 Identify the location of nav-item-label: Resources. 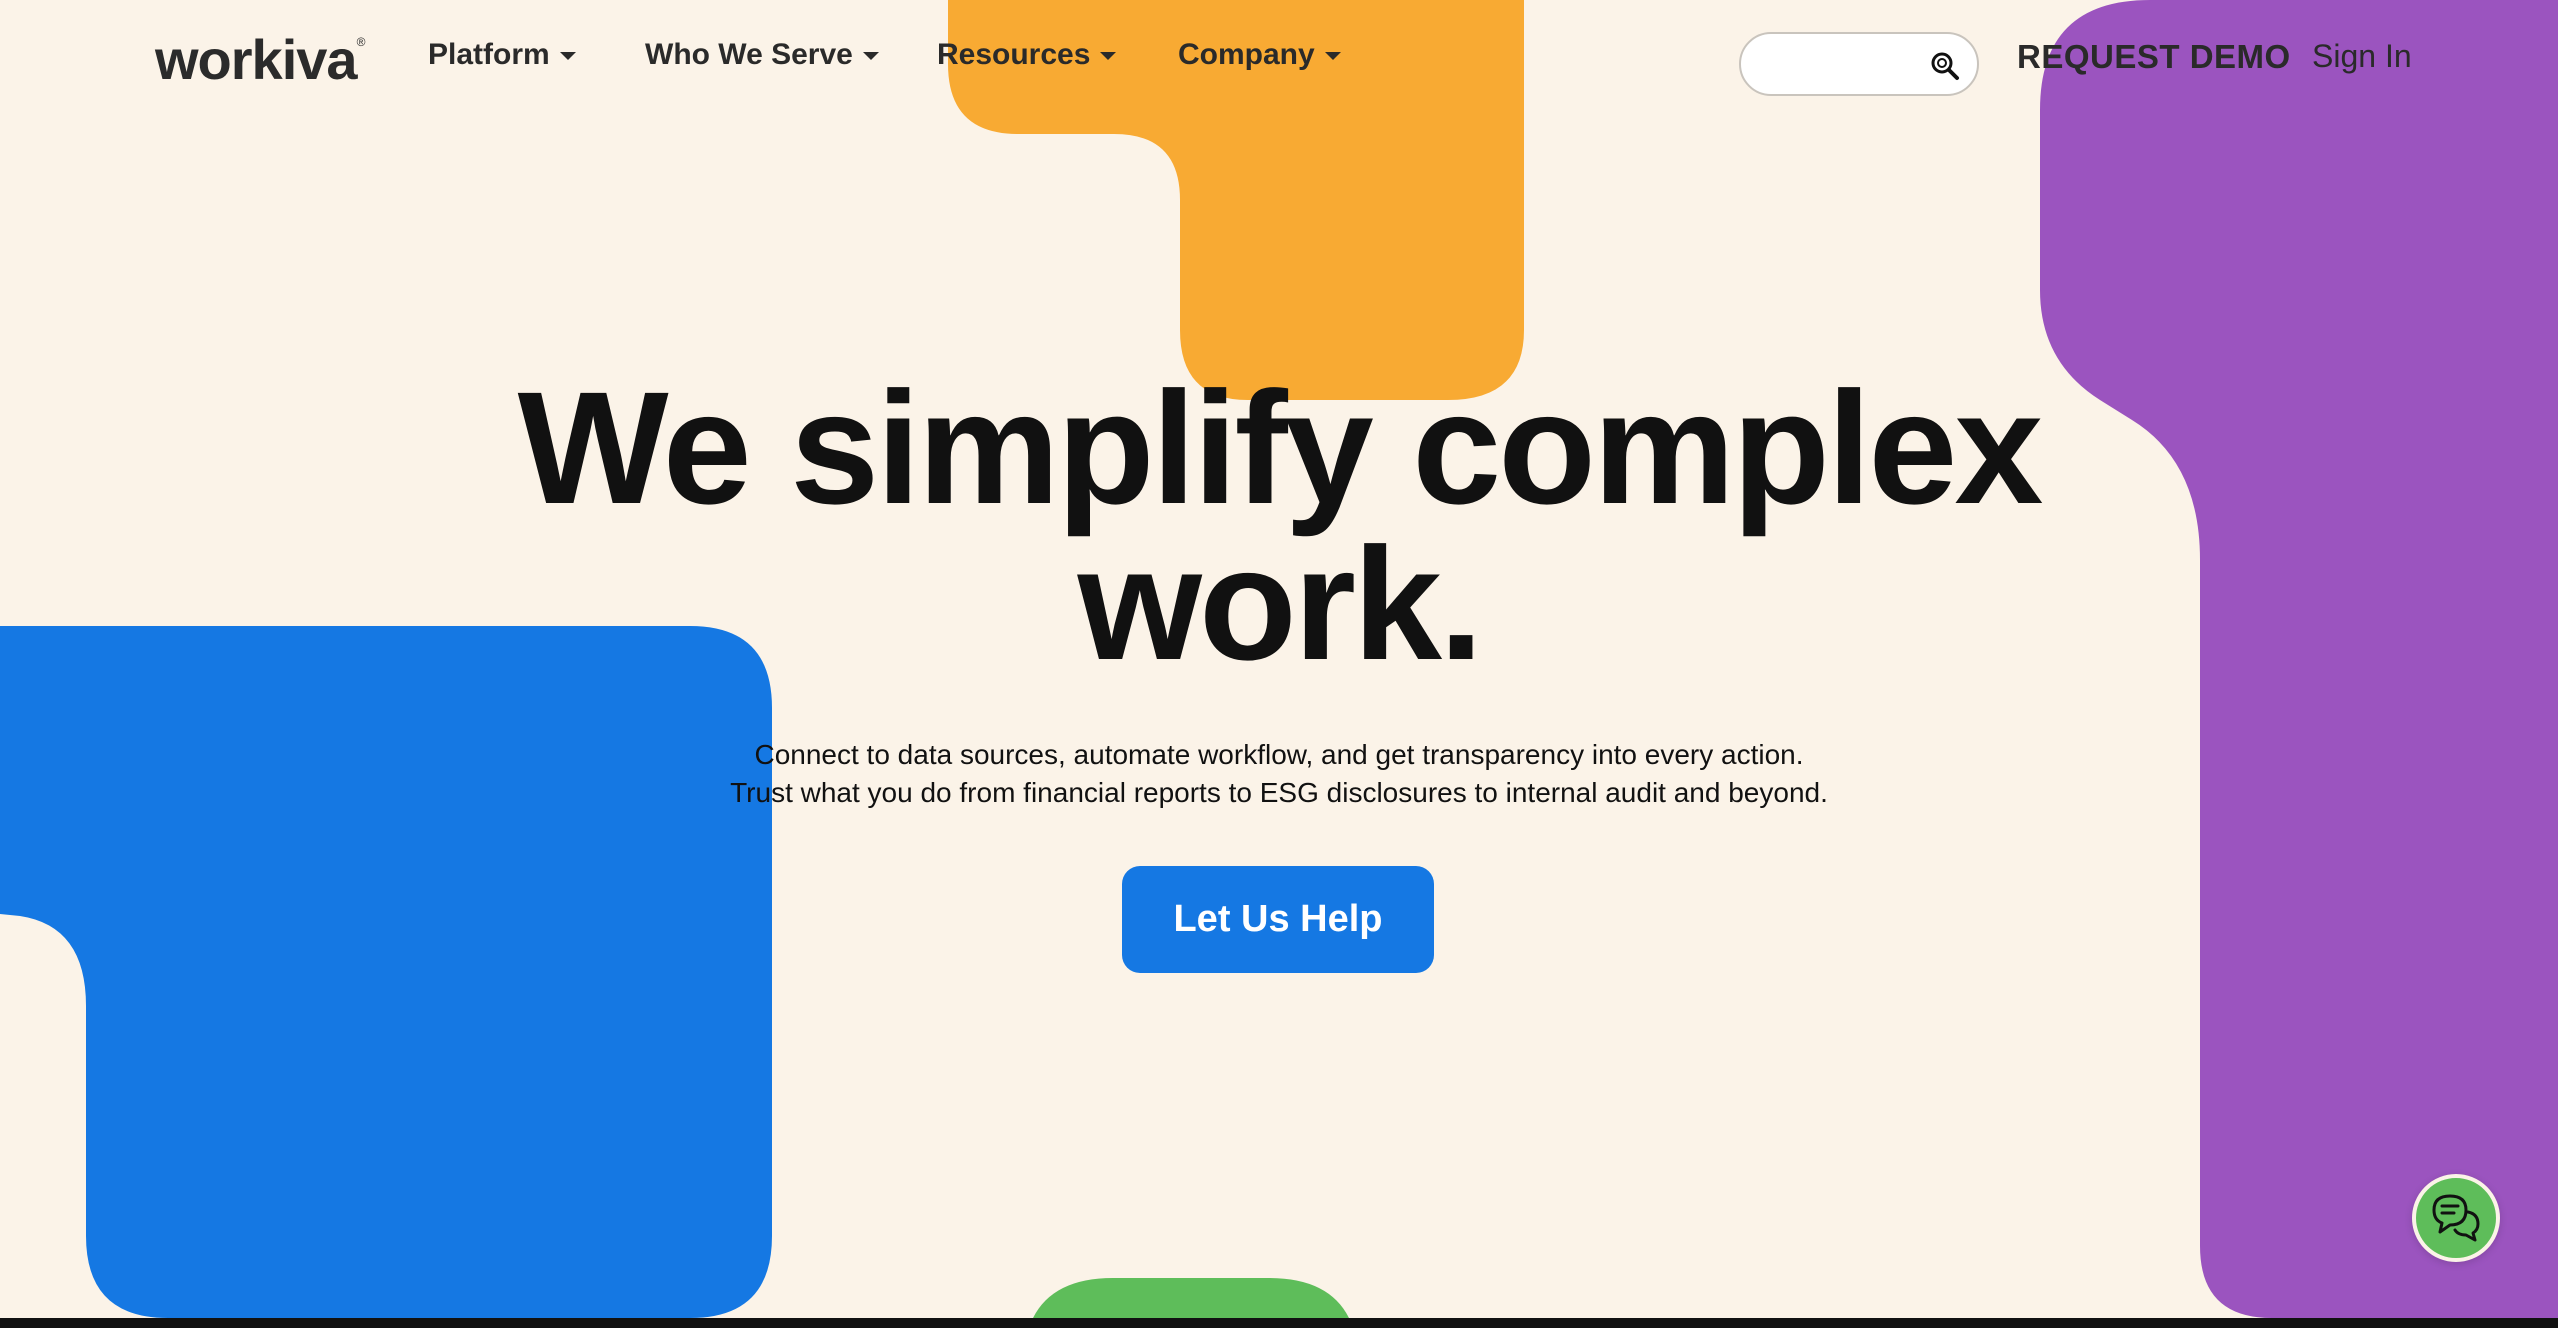
(1014, 54).